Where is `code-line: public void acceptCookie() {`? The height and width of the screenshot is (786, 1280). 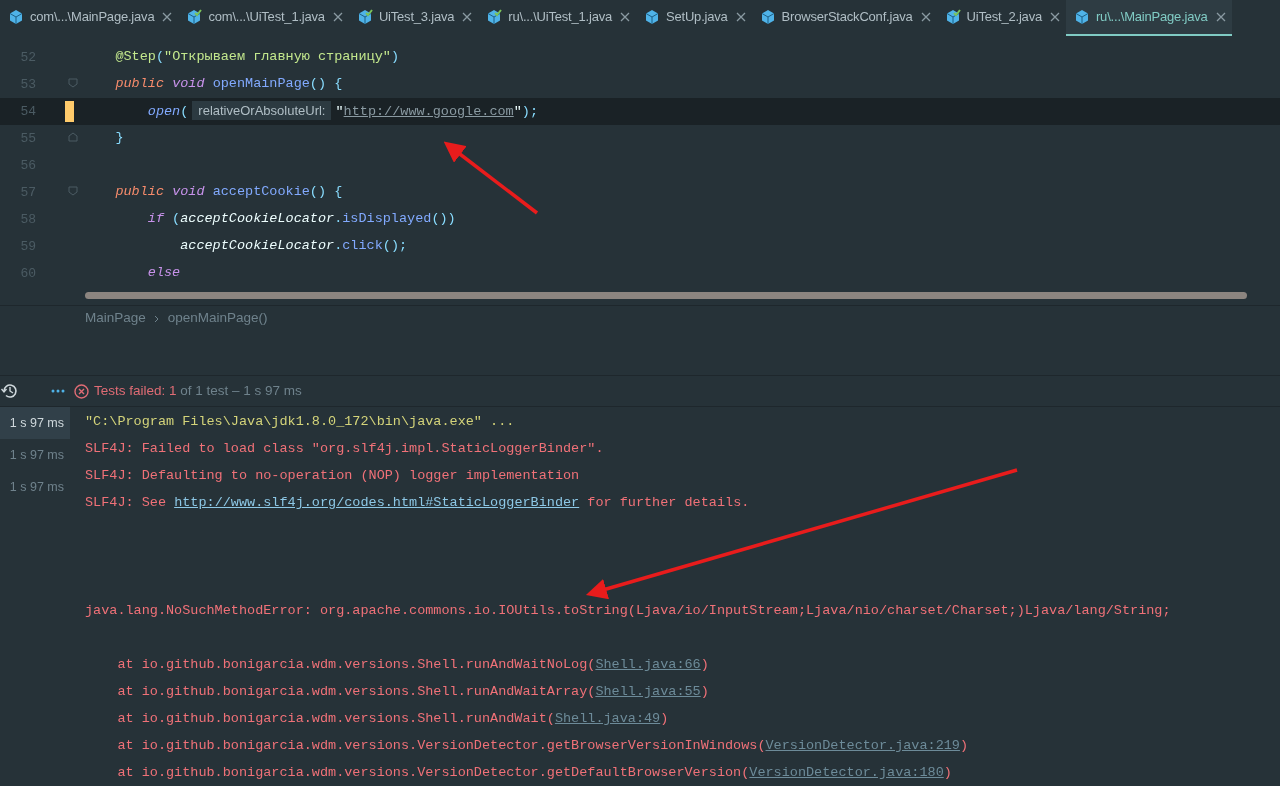 code-line: public void acceptCookie() { is located at coordinates (228, 192).